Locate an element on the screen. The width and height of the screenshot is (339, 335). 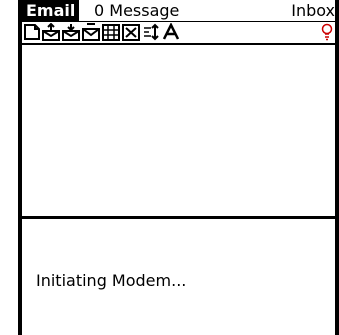
window-right-border is located at coordinates (337, 167).